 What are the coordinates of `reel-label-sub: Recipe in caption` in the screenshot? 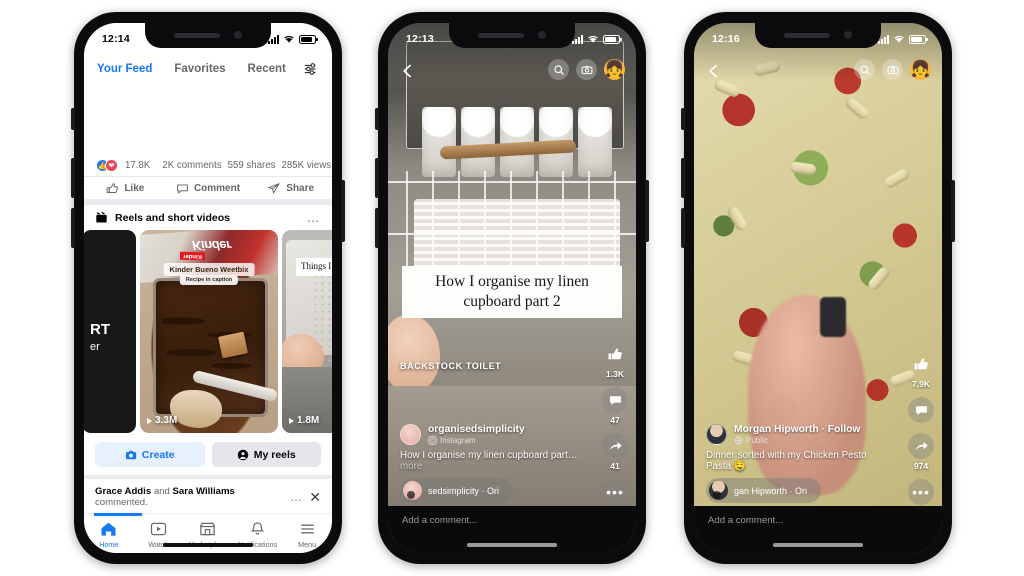 It's located at (209, 280).